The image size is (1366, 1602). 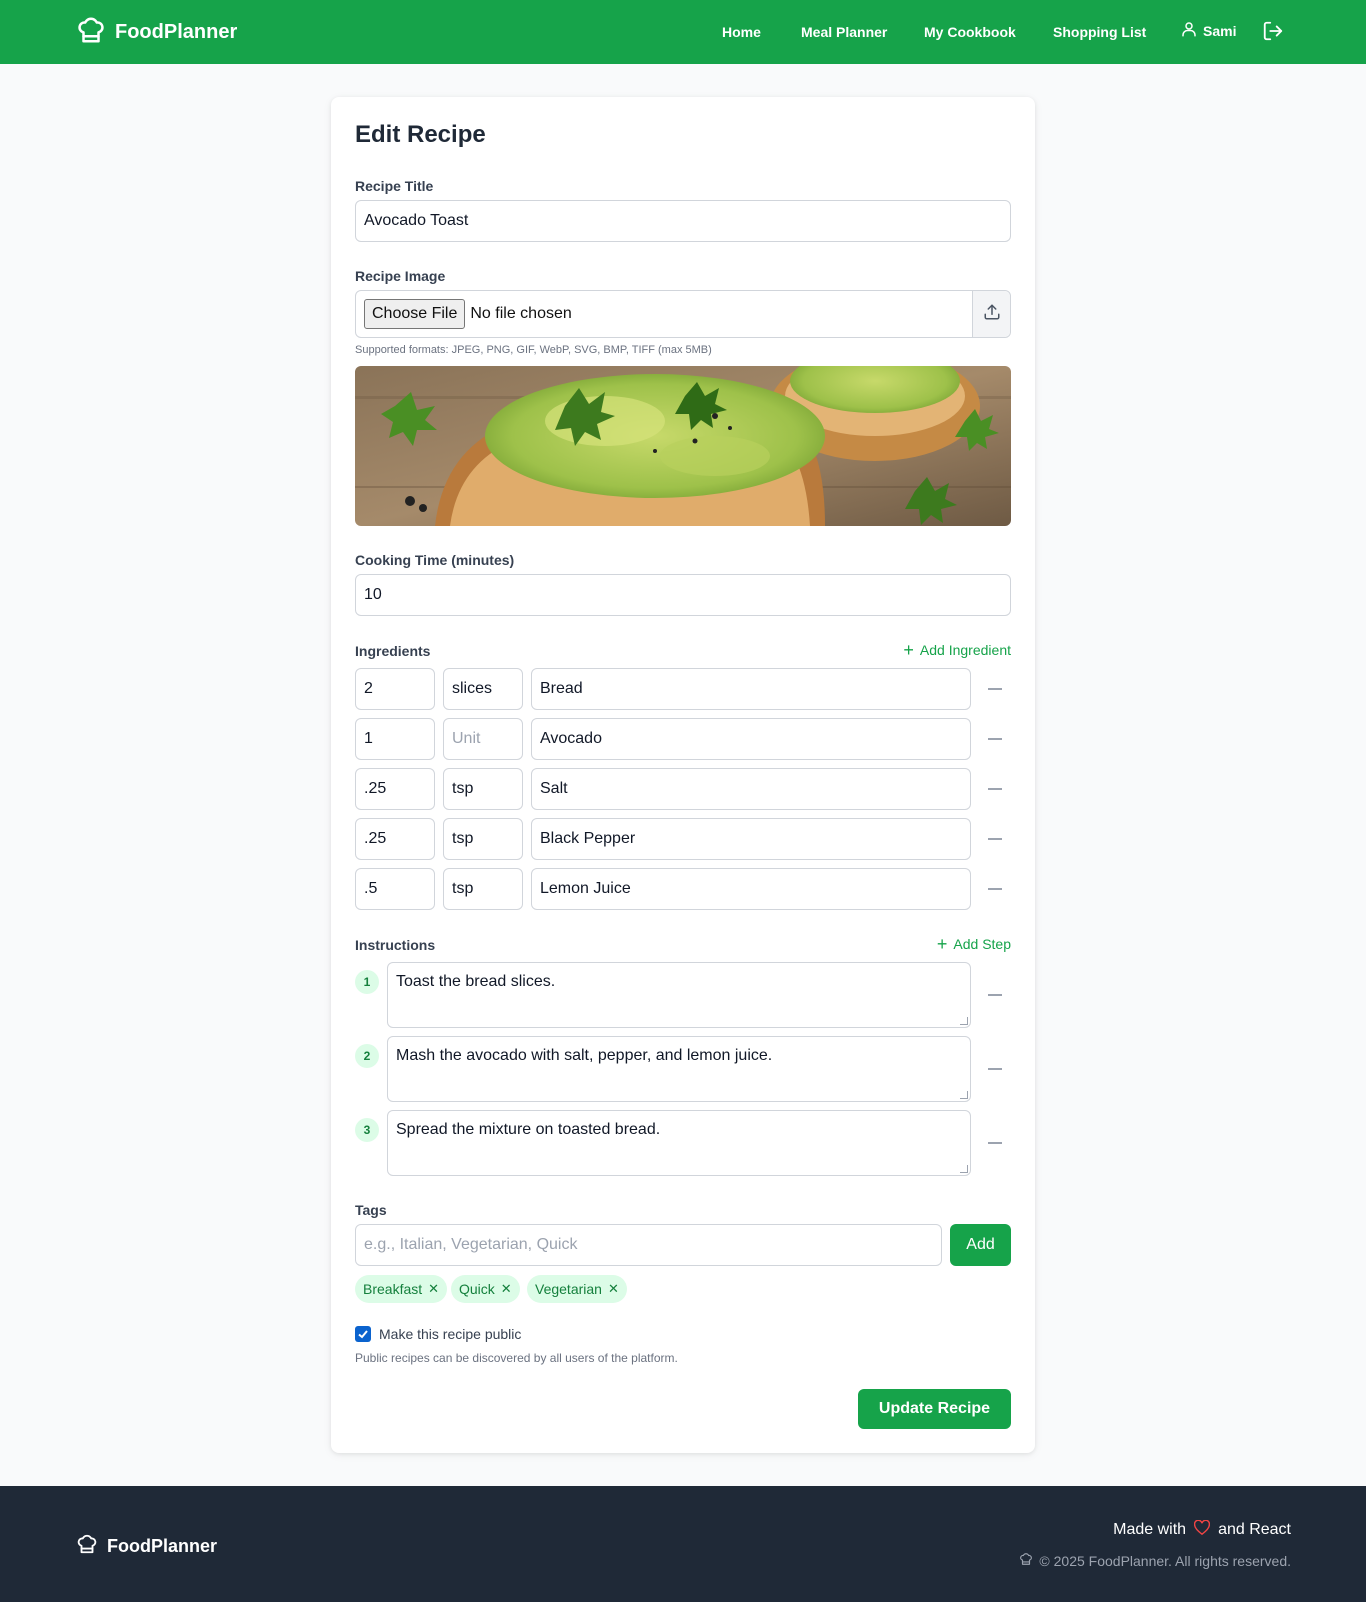 I want to click on ingredient-name-input: Avocado, so click(x=751, y=739).